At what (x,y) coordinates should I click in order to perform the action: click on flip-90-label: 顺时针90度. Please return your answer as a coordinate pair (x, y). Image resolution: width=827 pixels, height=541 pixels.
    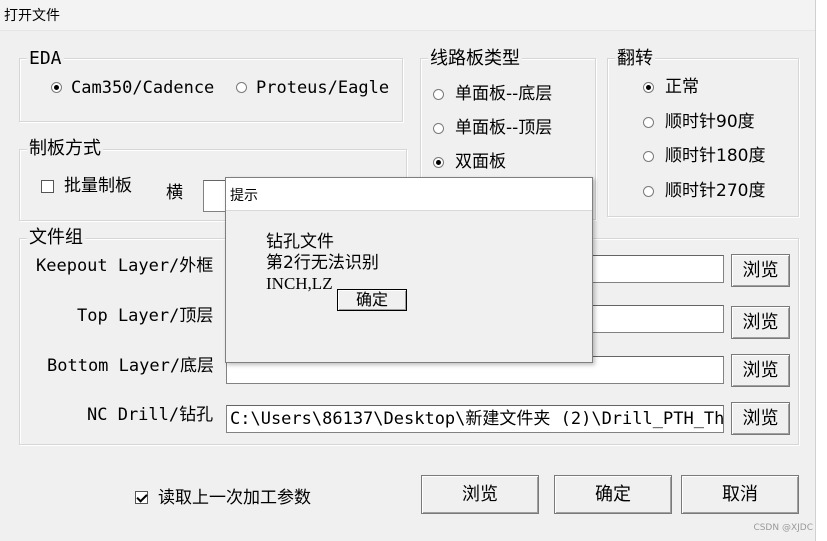
    Looking at the image, I should click on (710, 122).